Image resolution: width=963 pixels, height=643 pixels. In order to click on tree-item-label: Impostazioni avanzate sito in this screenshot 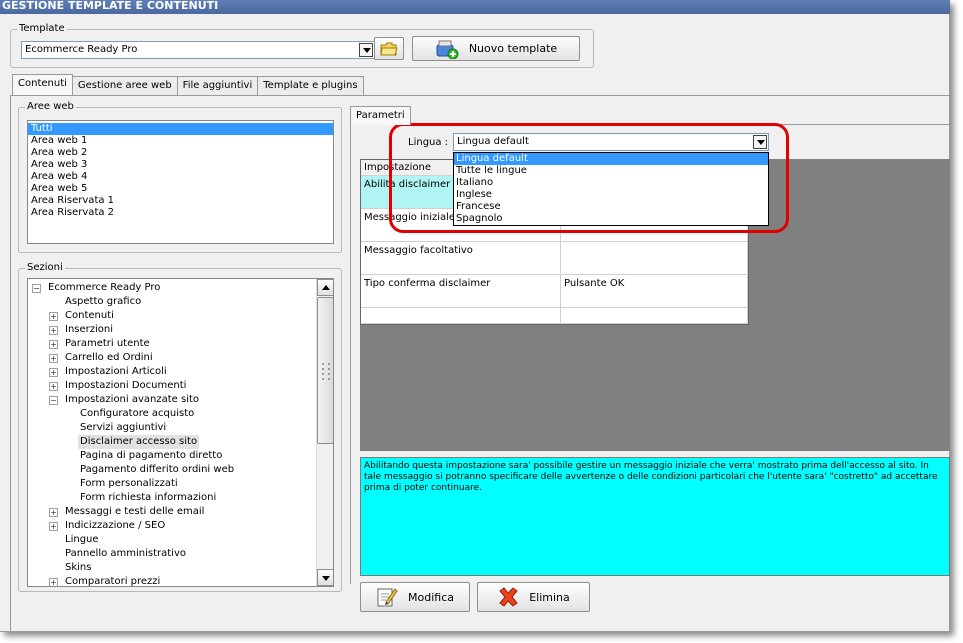, I will do `click(132, 399)`.